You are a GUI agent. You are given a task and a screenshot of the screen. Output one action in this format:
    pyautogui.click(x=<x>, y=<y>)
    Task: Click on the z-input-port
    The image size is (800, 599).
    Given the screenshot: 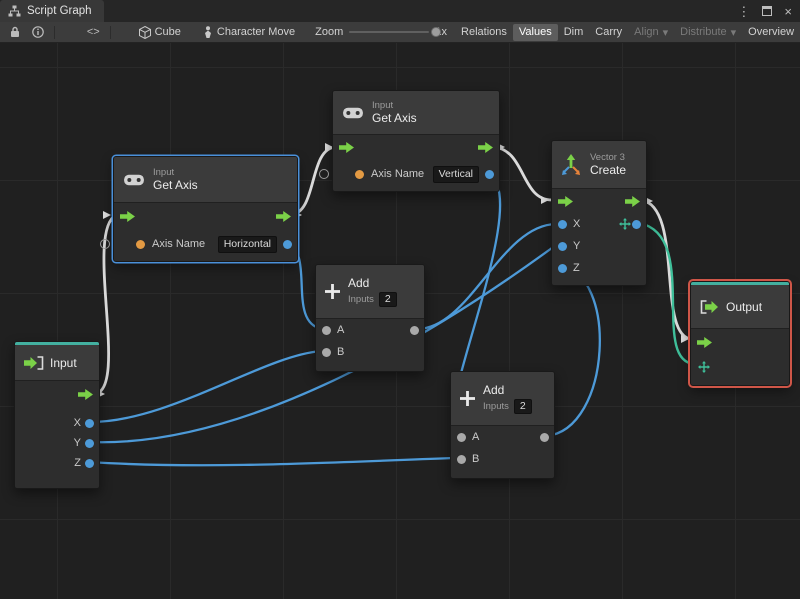 What is the action you would take?
    pyautogui.click(x=562, y=268)
    